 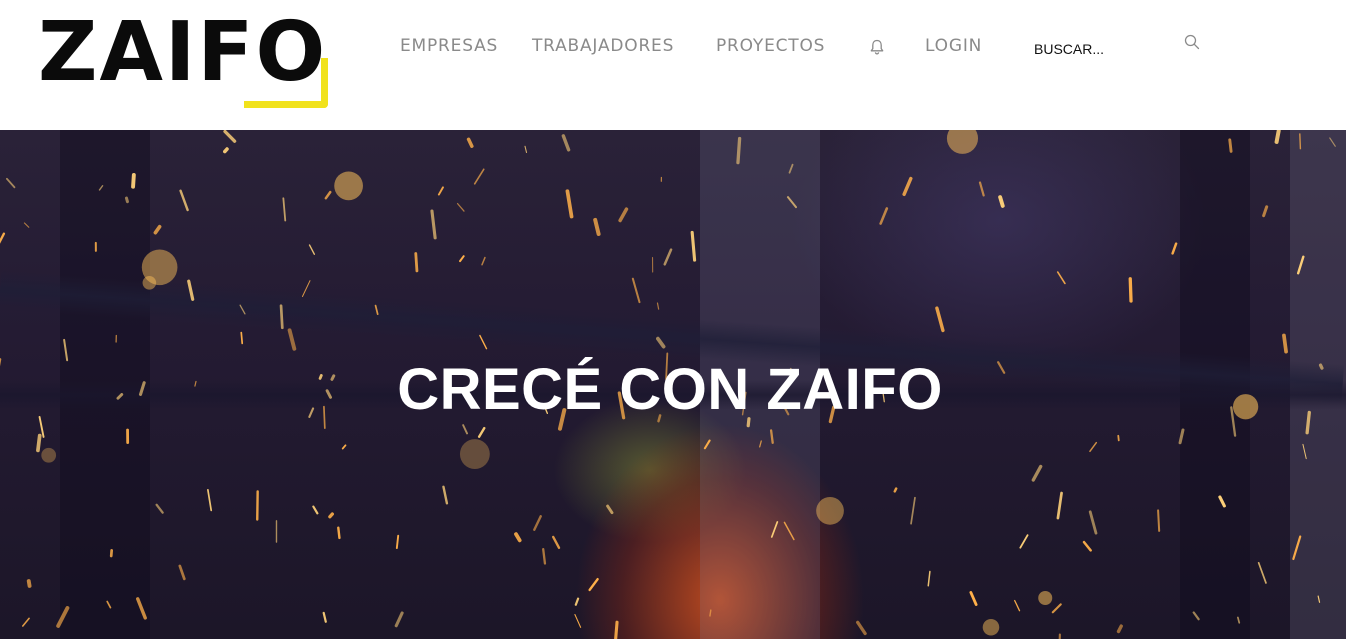 I want to click on search-input, so click(x=1104, y=49).